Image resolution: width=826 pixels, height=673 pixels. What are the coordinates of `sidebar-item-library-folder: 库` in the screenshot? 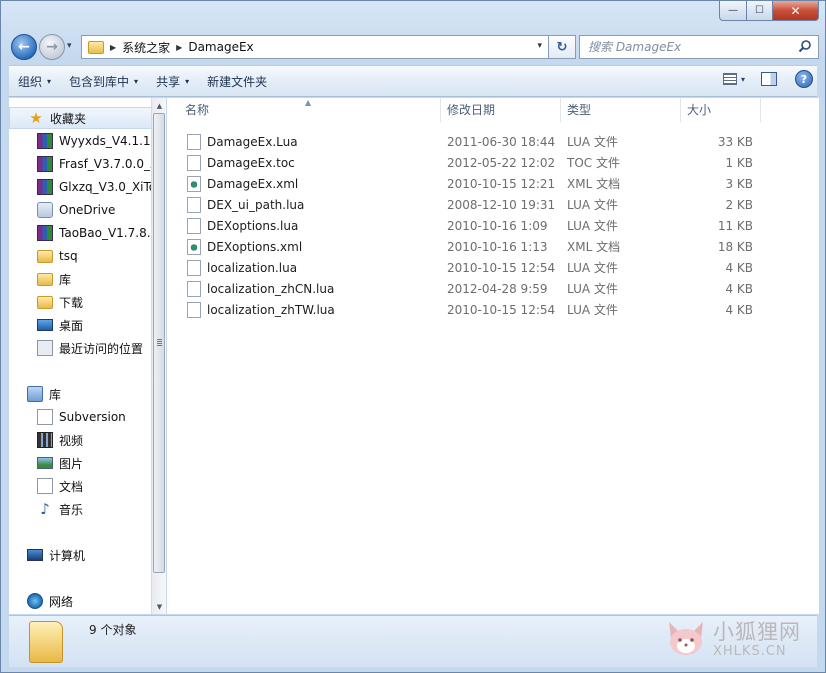 It's located at (40, 279).